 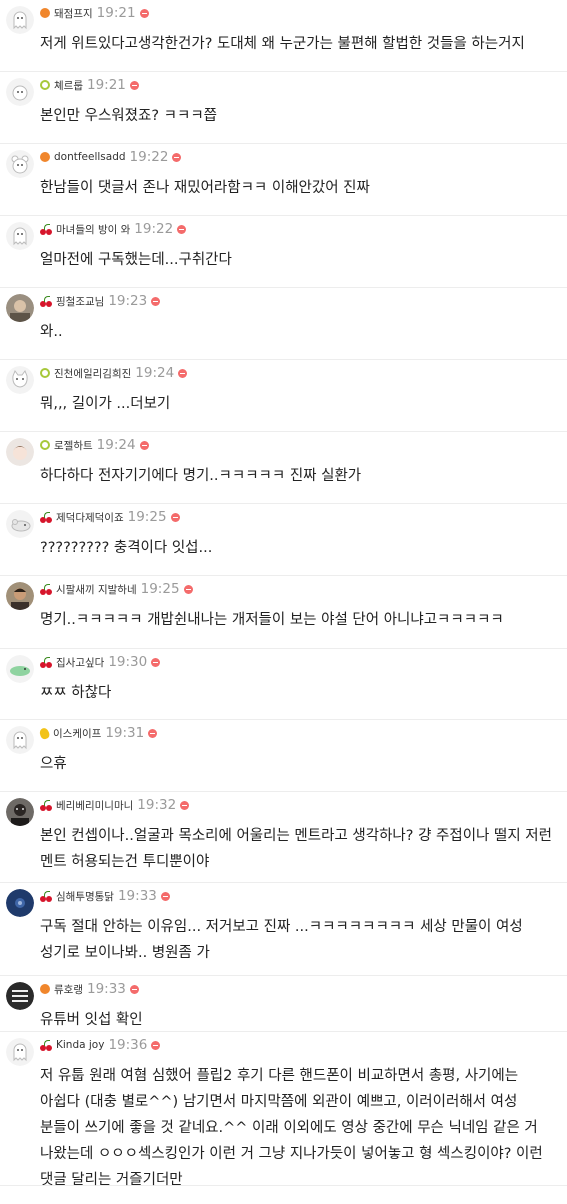 I want to click on comment-meta: 시팔새끼 지발하네 19:25, so click(x=116, y=589).